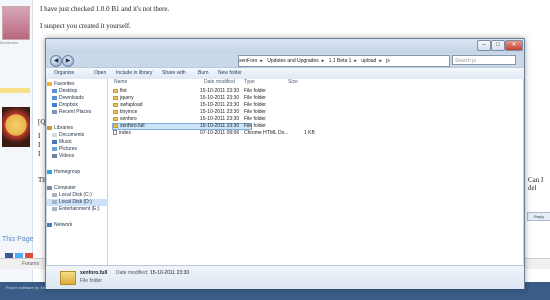  Describe the element at coordinates (340, 61) in the screenshot. I see `breadcrumb-item: 1.1 Beta 1` at that location.